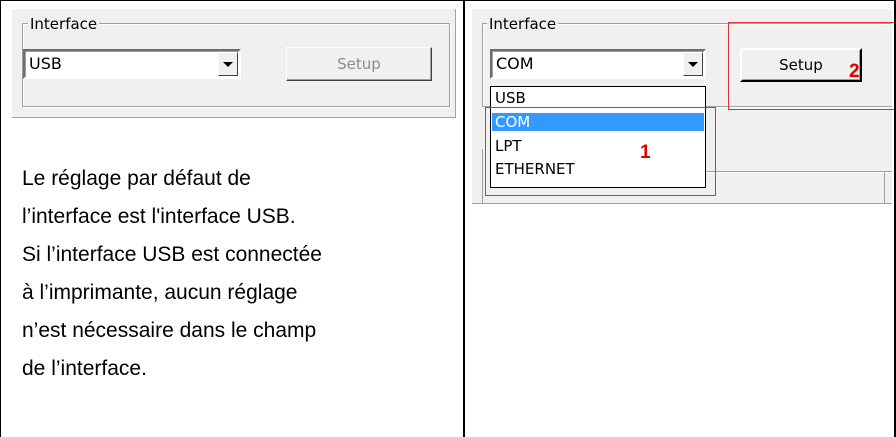 This screenshot has width=896, height=437. Describe the element at coordinates (448, 0) in the screenshot. I see `table-top-border` at that location.